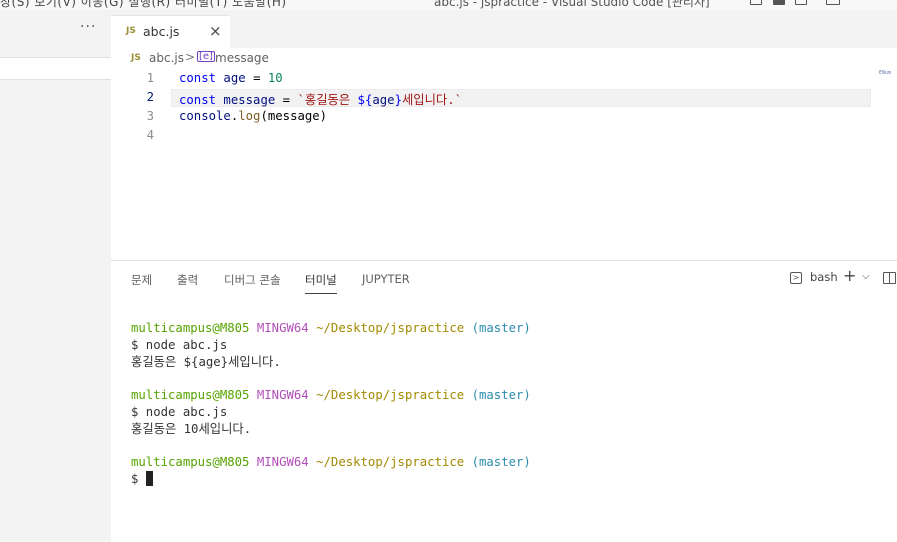 This screenshot has height=542, width=897. Describe the element at coordinates (504, 29) in the screenshot. I see `editor-tab-bar: JS abc.js ×` at that location.